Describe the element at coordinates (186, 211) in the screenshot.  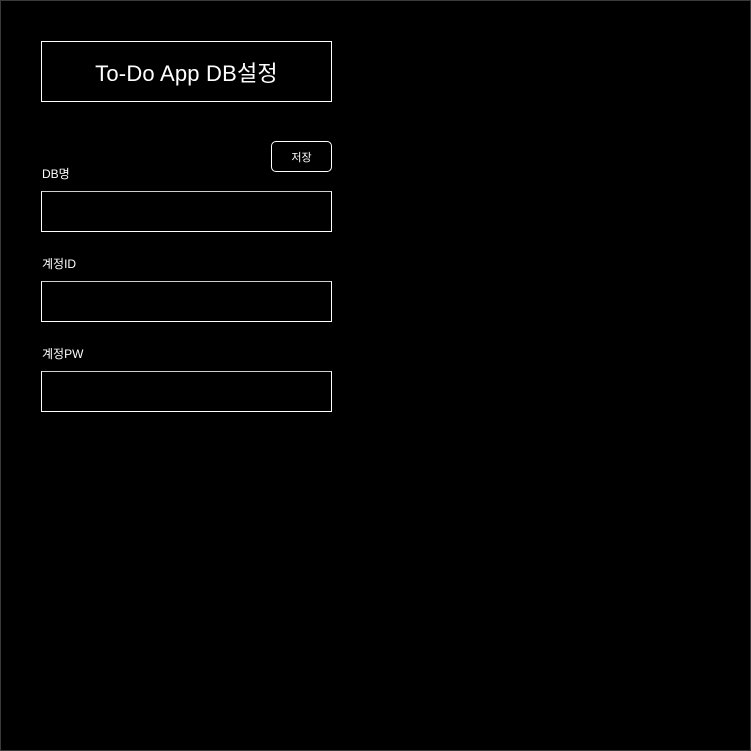
I see `db-name-input` at that location.